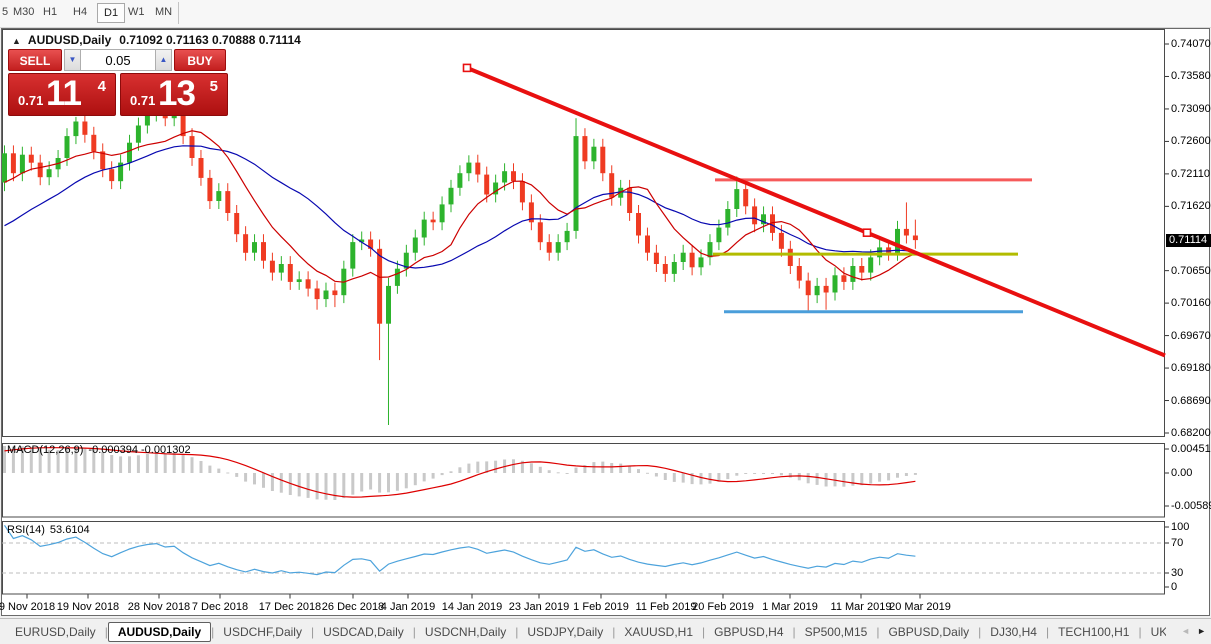 This screenshot has width=1211, height=644. Describe the element at coordinates (210, 40) in the screenshot. I see `chart-ohlc-values: 0.71092 0.71163 0.70888 0.71114` at that location.